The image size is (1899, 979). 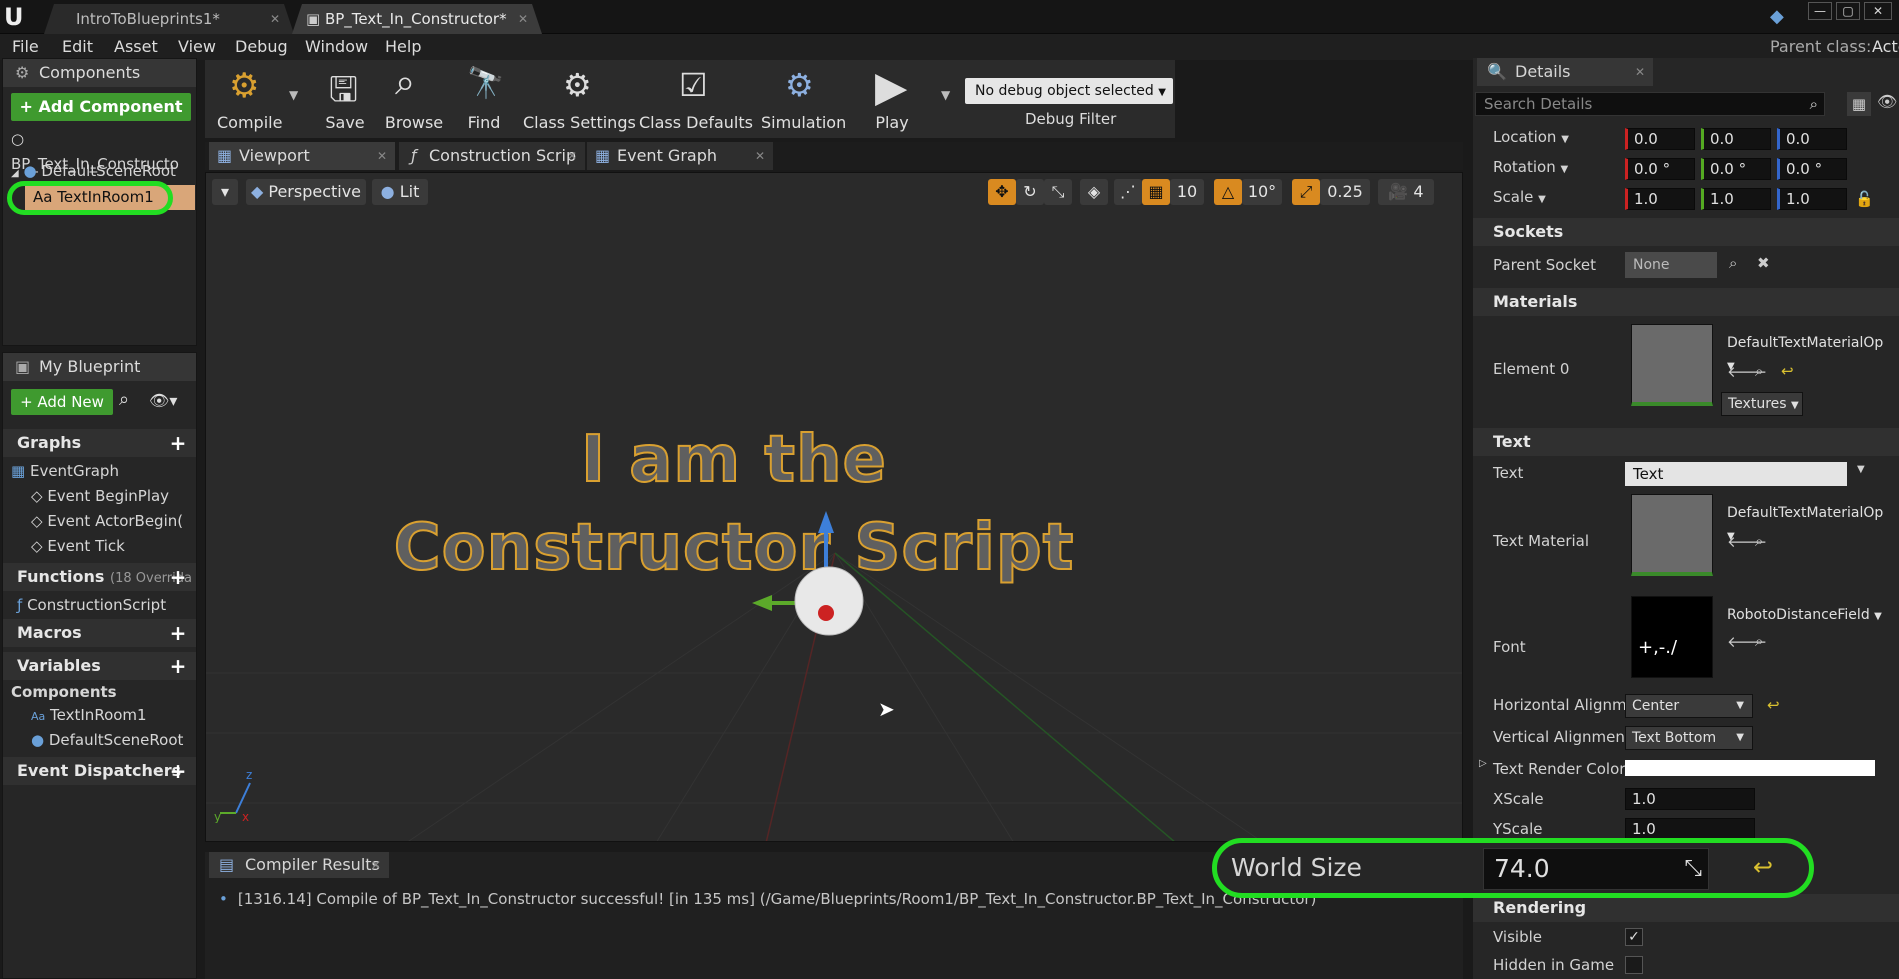 I want to click on graph-eventgraph: ▦ EventGraph, so click(x=65, y=471).